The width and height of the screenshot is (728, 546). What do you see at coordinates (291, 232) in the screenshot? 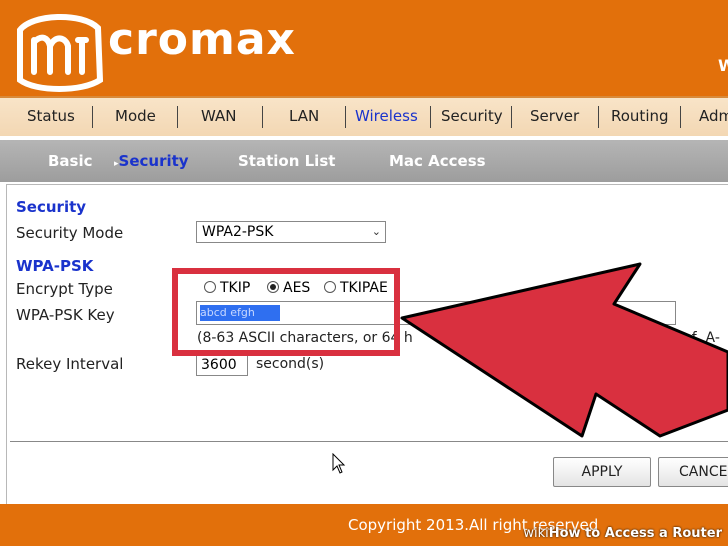
I see `security-mode-select: WPA2-PSK ⌄` at bounding box center [291, 232].